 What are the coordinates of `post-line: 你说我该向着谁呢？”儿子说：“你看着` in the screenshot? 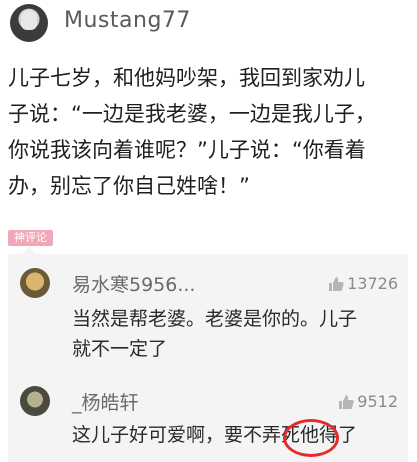 It's located at (187, 150).